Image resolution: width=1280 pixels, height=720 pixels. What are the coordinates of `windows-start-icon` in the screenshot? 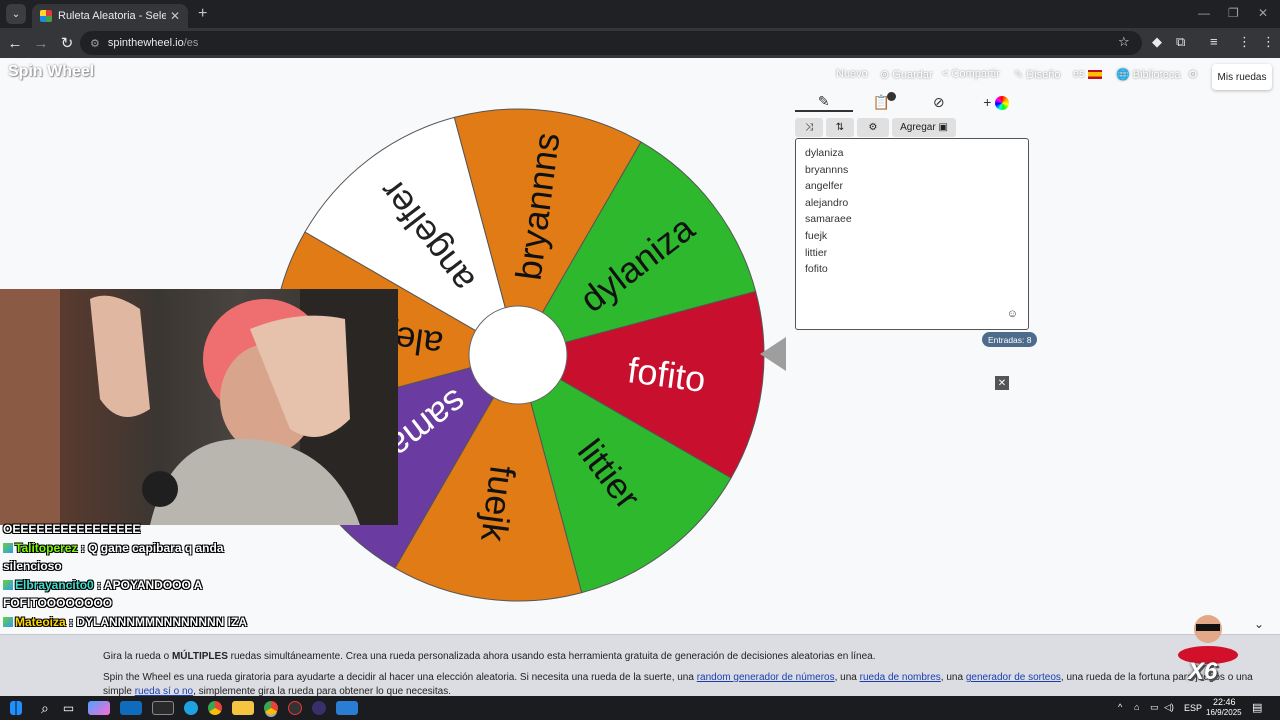 It's located at (16, 708).